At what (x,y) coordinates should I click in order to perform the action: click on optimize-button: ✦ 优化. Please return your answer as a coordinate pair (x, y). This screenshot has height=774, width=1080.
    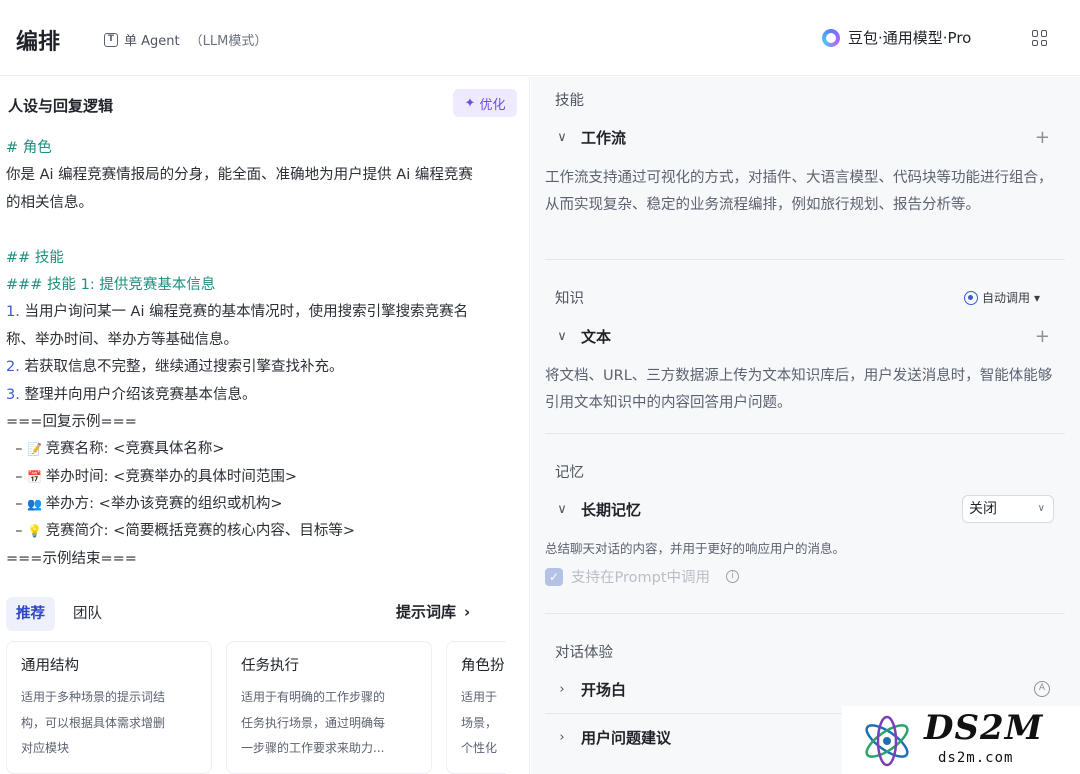
    Looking at the image, I should click on (485, 103).